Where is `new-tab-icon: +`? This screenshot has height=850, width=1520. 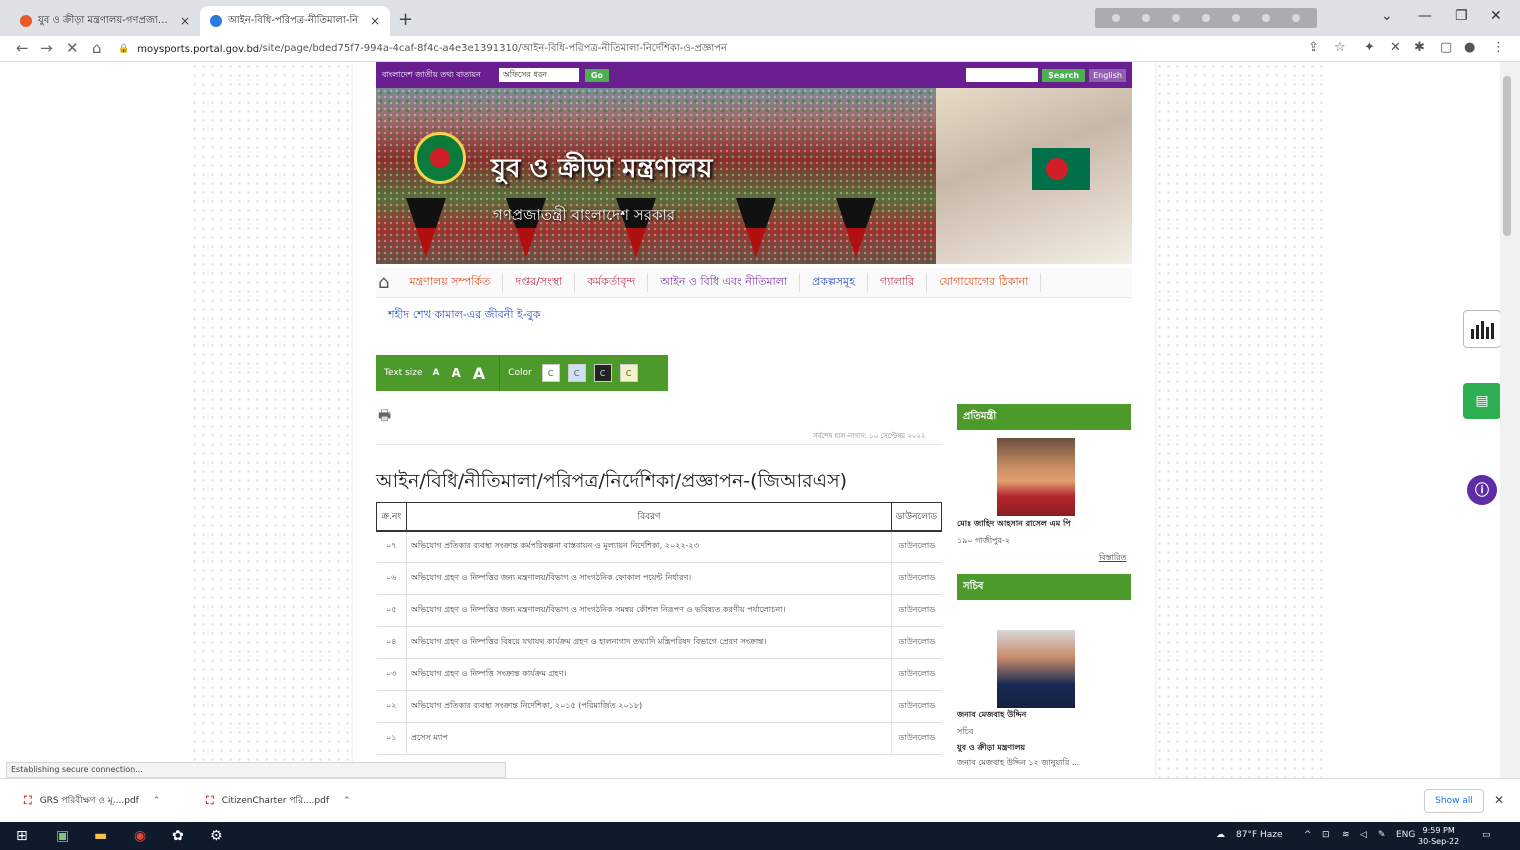
new-tab-icon: + is located at coordinates (405, 19).